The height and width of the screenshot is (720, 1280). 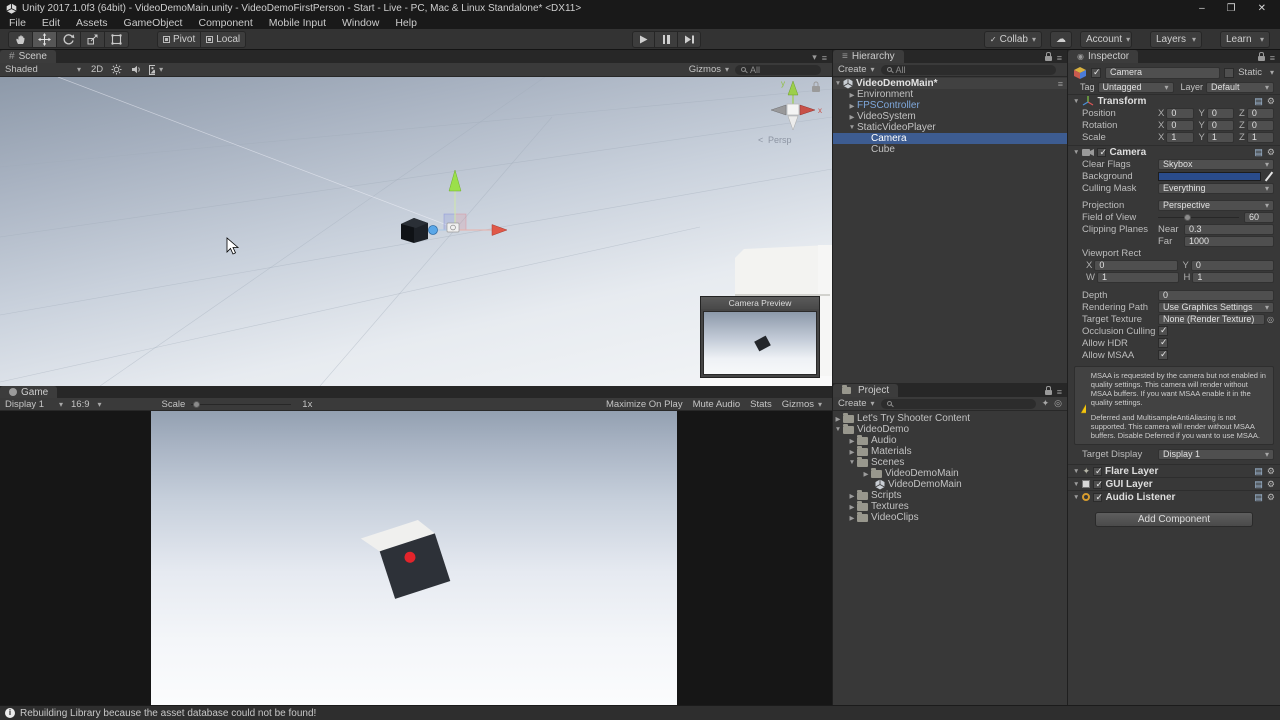 I want to click on scene-lighting-toggle, so click(x=116, y=70).